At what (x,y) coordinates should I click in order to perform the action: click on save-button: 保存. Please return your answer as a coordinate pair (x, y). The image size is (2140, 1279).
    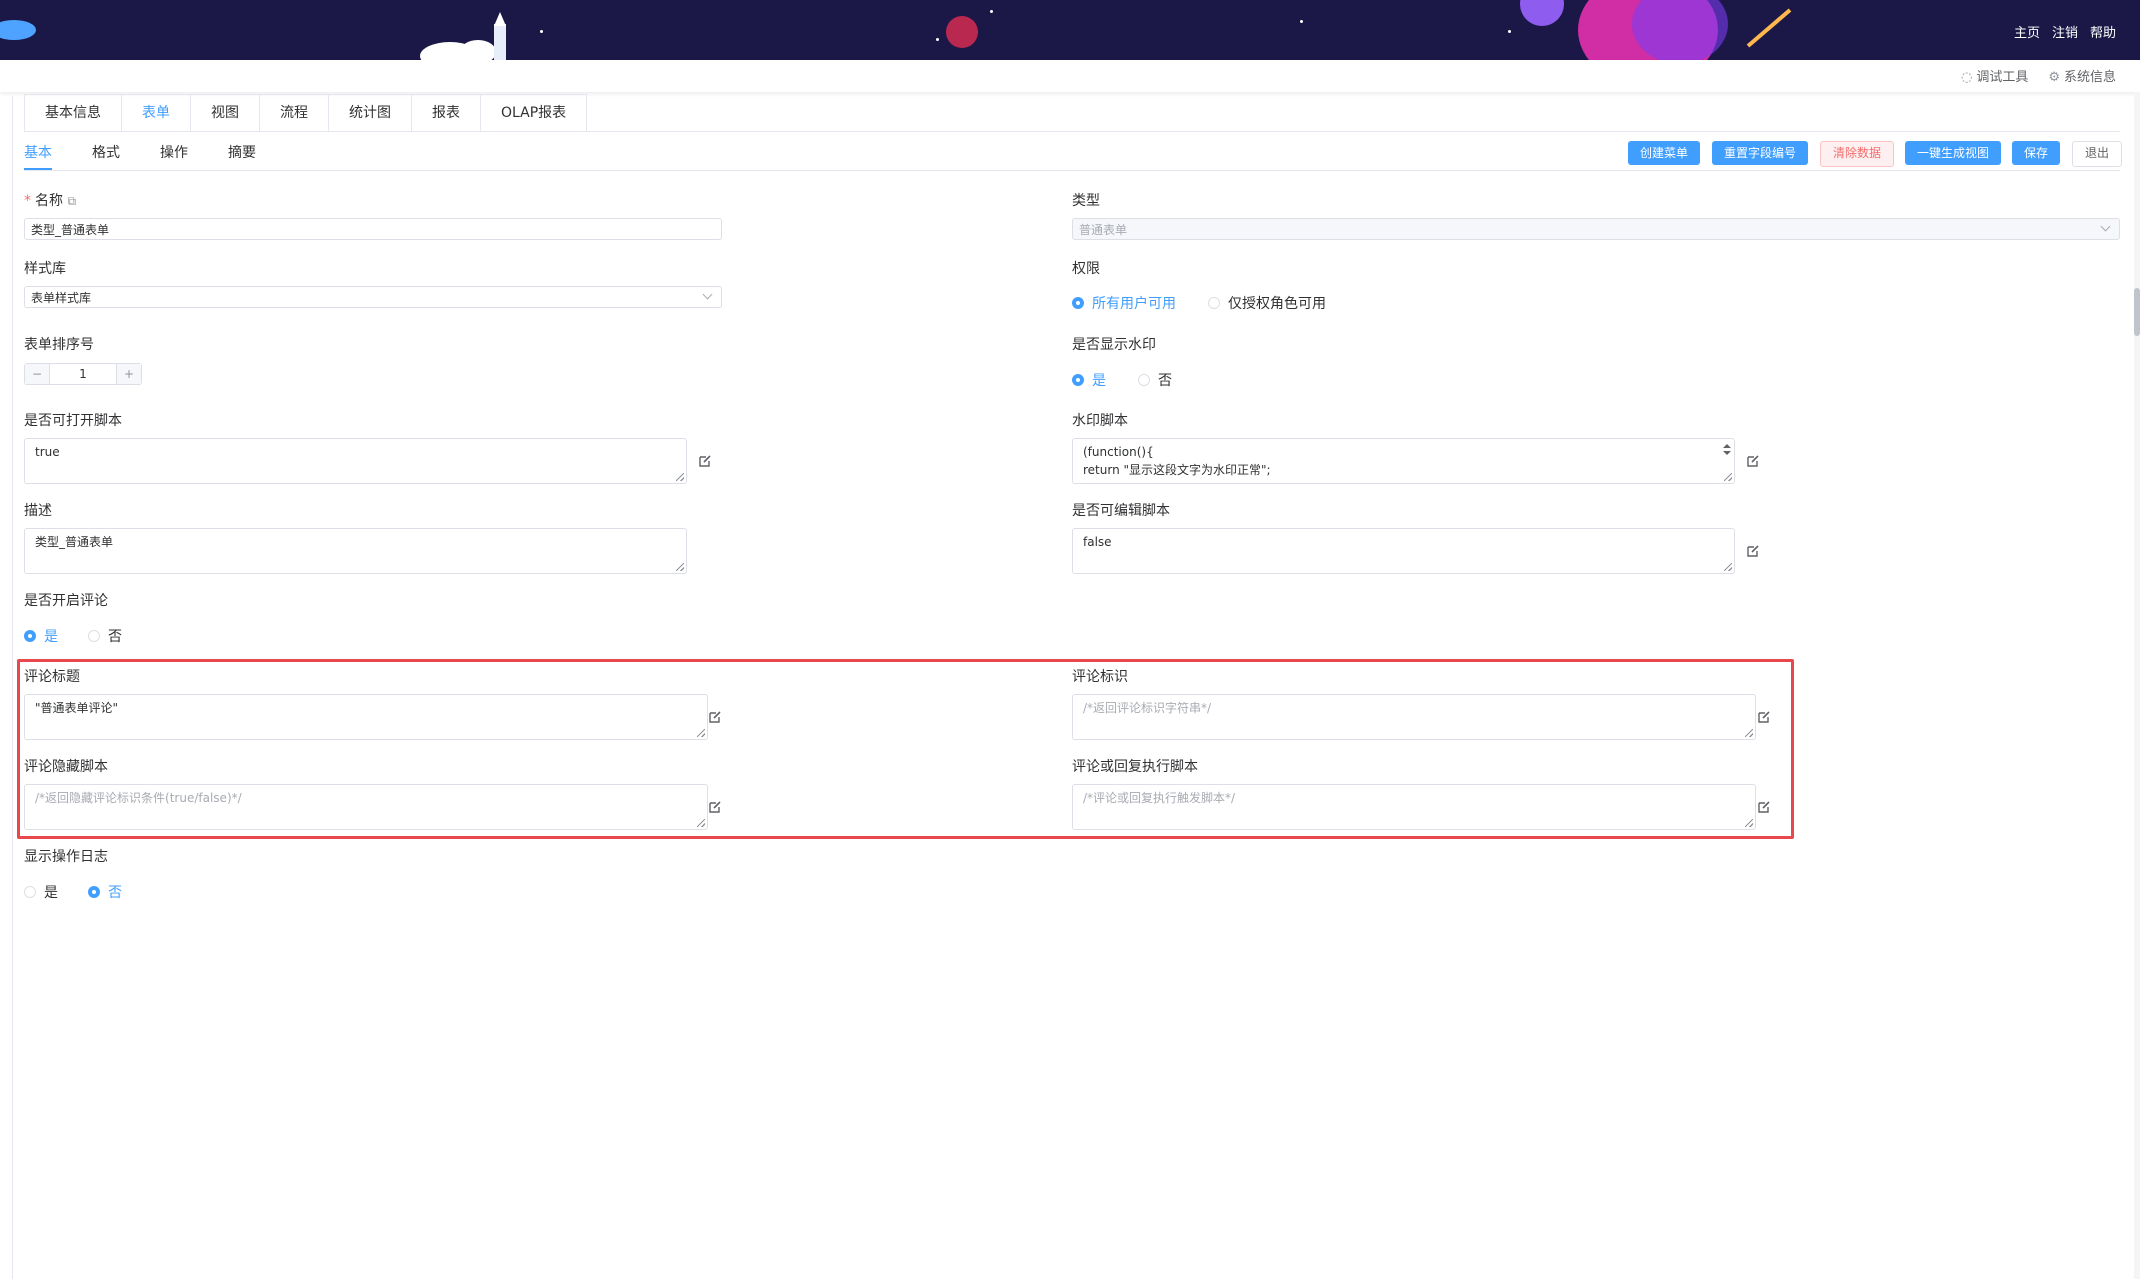
    Looking at the image, I should click on (2036, 153).